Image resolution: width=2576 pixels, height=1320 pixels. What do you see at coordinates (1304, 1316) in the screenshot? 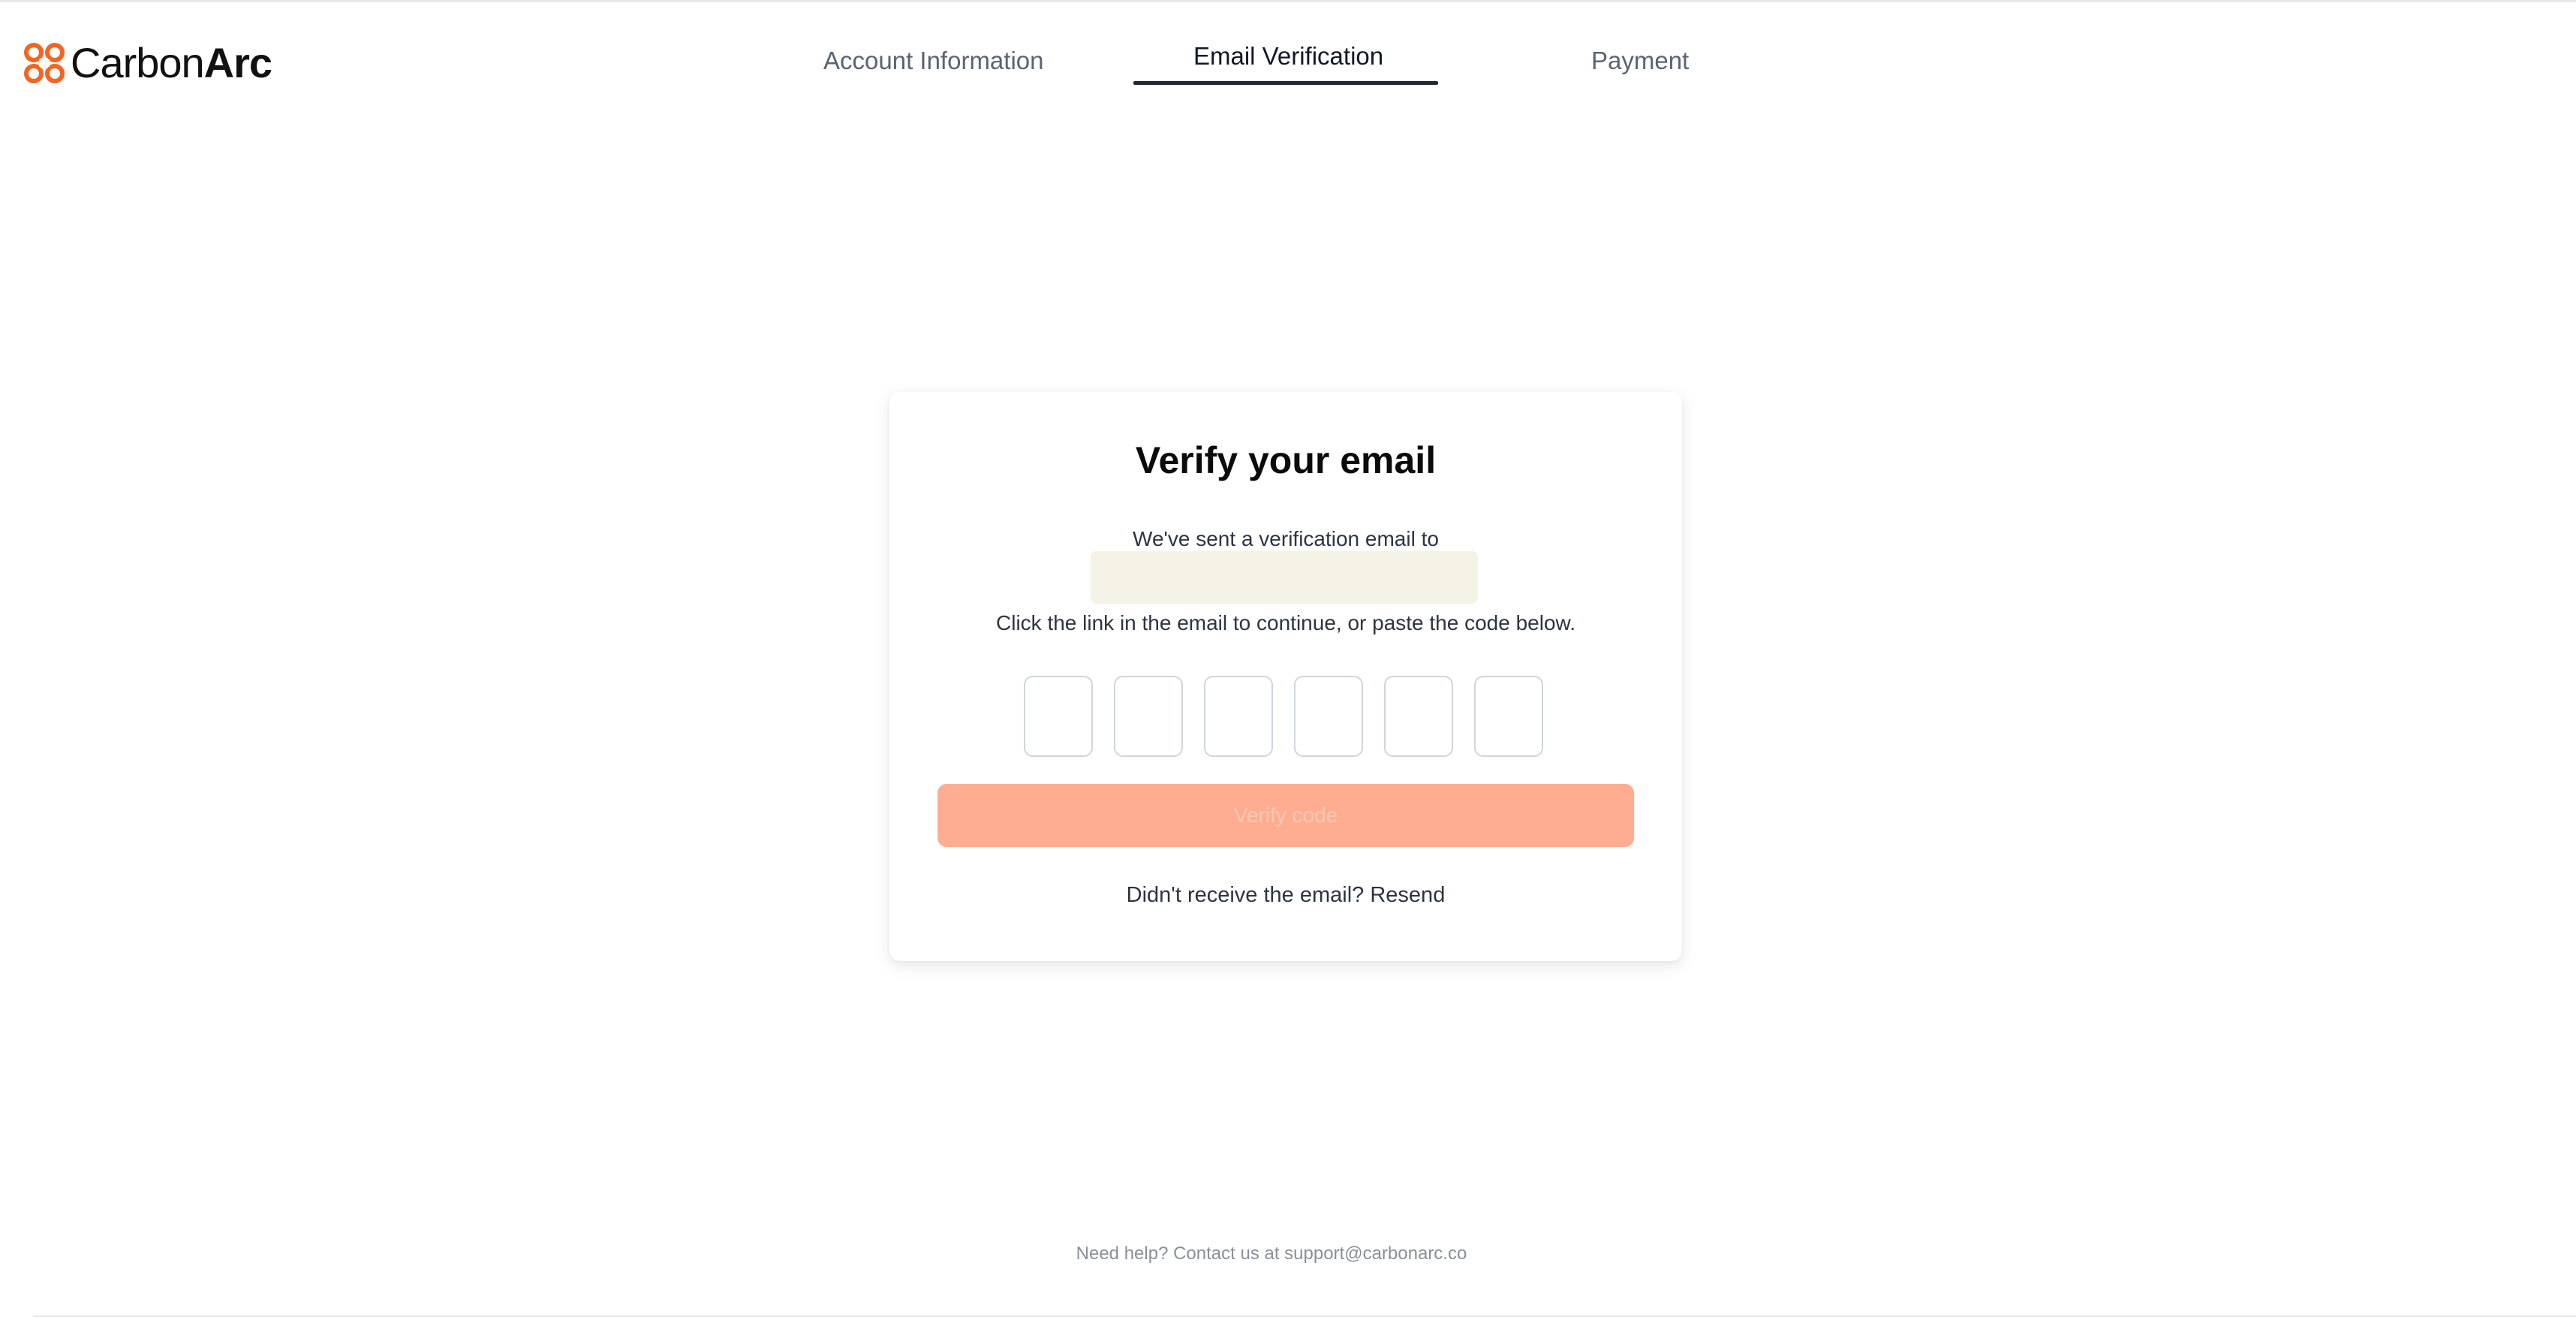
I see `bottom-divider` at bounding box center [1304, 1316].